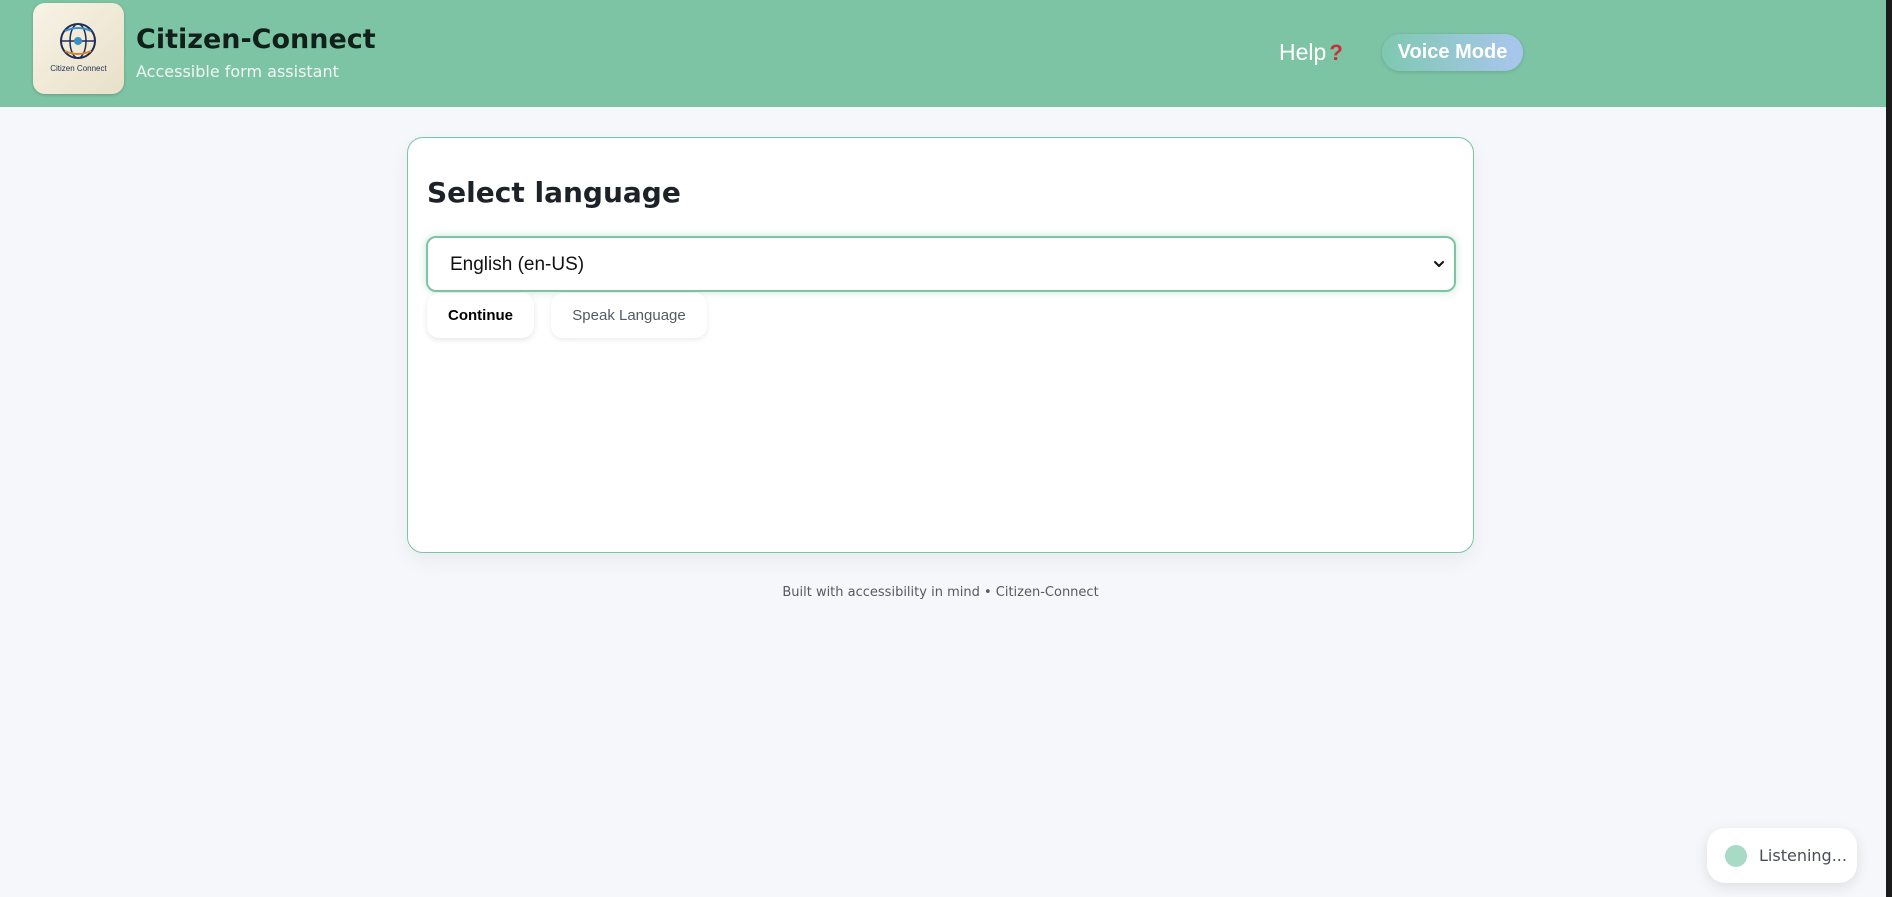 The image size is (1892, 897). What do you see at coordinates (1303, 52) in the screenshot?
I see `help-label: Help` at bounding box center [1303, 52].